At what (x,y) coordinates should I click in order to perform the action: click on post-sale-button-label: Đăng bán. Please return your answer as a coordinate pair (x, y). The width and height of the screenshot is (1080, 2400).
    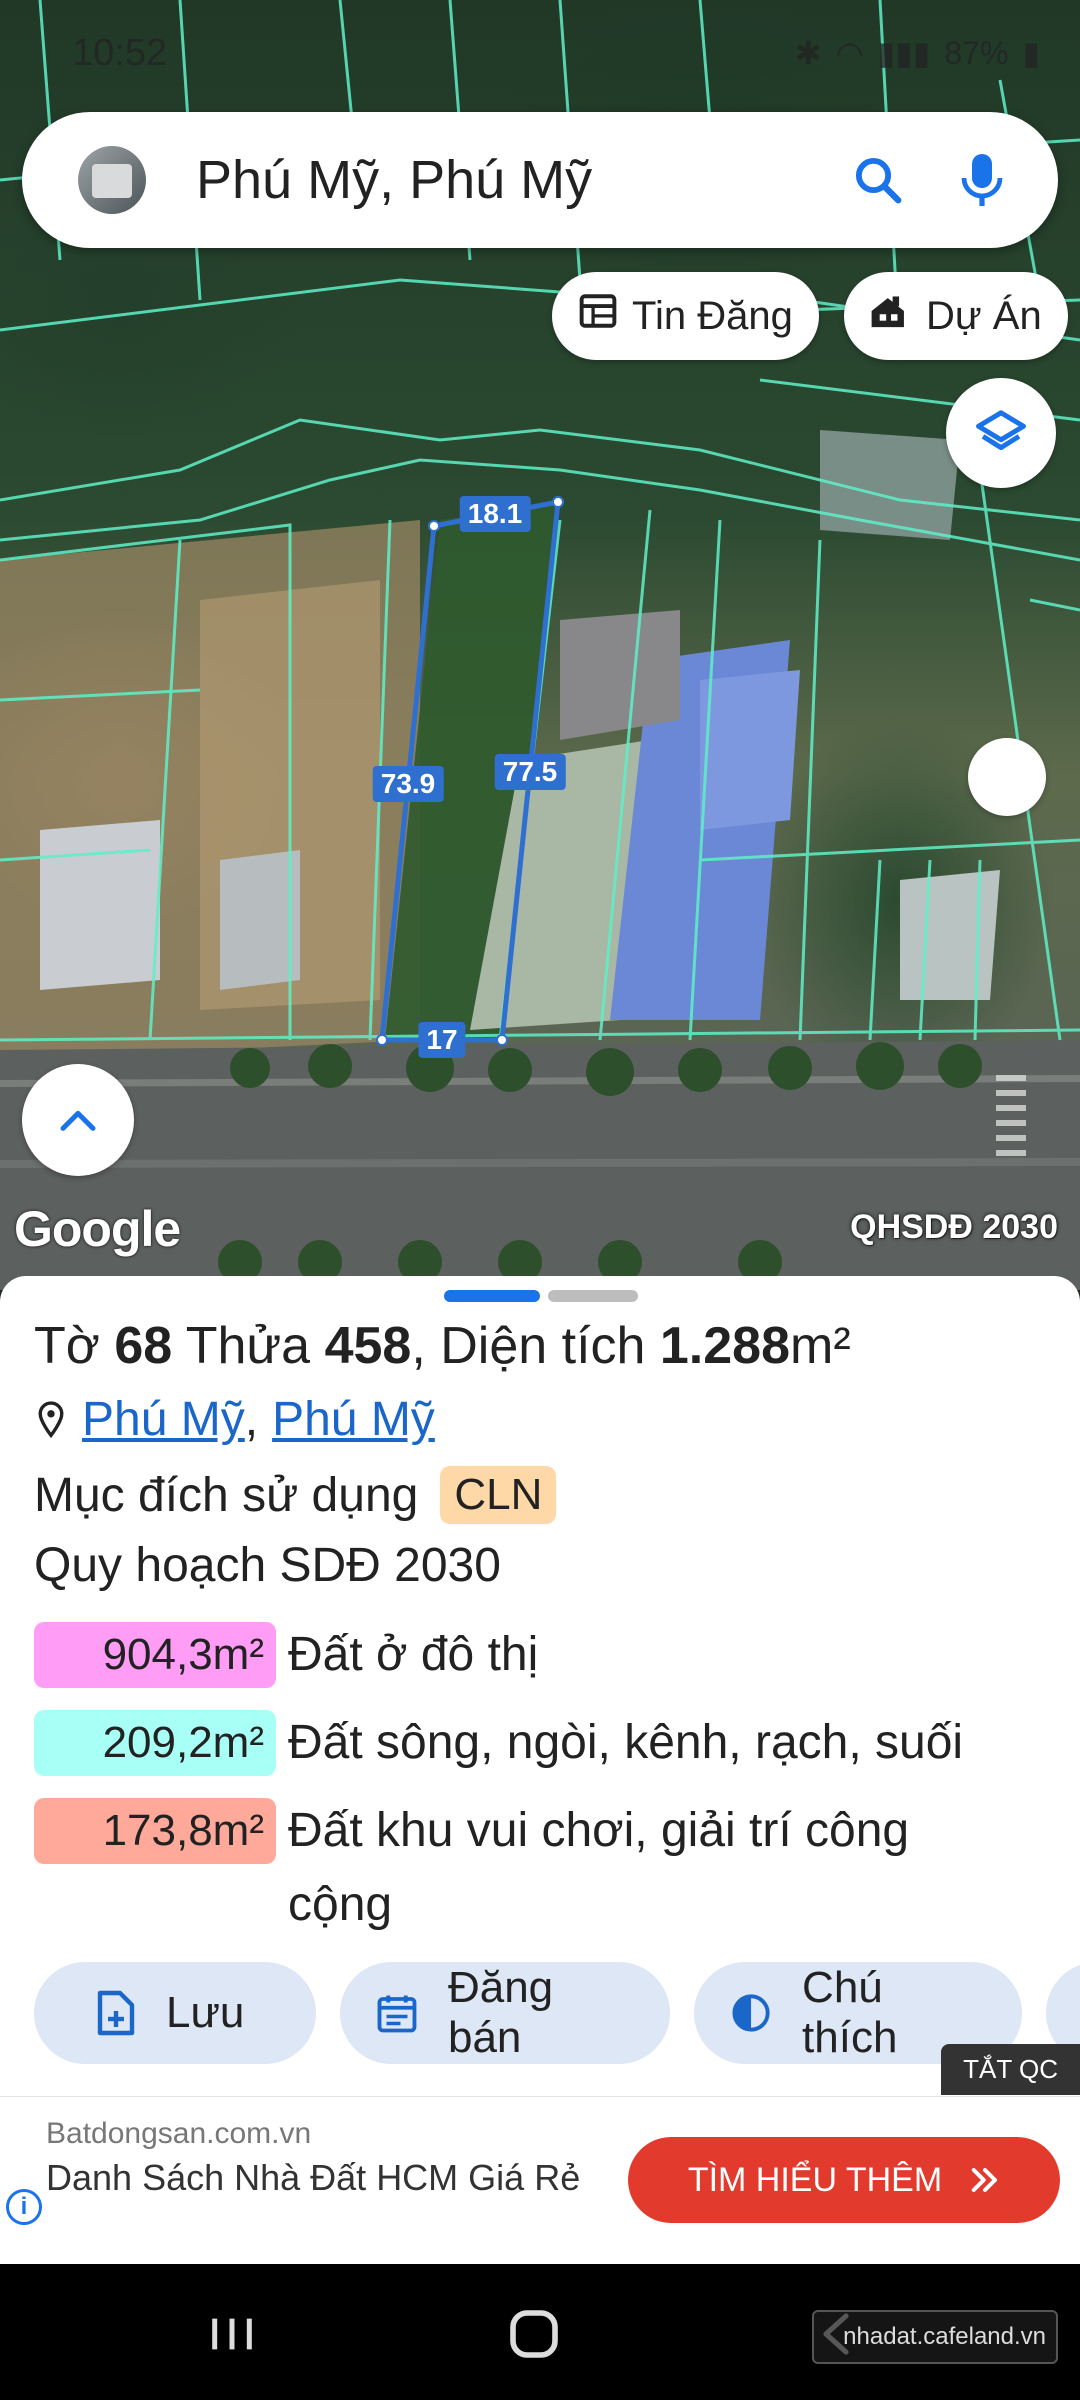
    Looking at the image, I should click on (500, 2012).